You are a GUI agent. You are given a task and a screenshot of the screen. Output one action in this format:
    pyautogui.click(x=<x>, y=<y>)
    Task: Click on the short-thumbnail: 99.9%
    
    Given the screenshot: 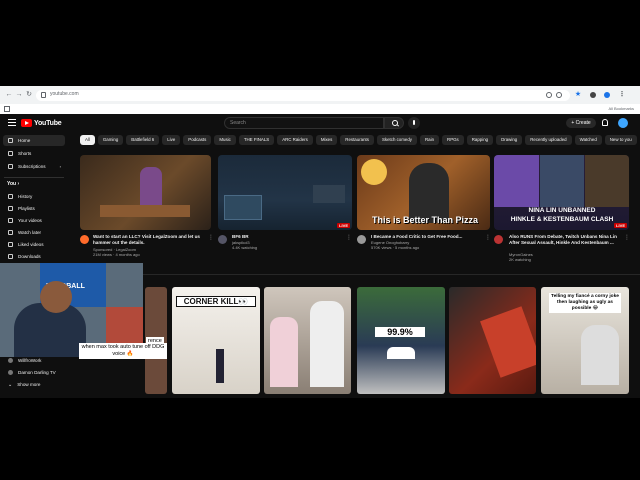 What is the action you would take?
    pyautogui.click(x=401, y=340)
    